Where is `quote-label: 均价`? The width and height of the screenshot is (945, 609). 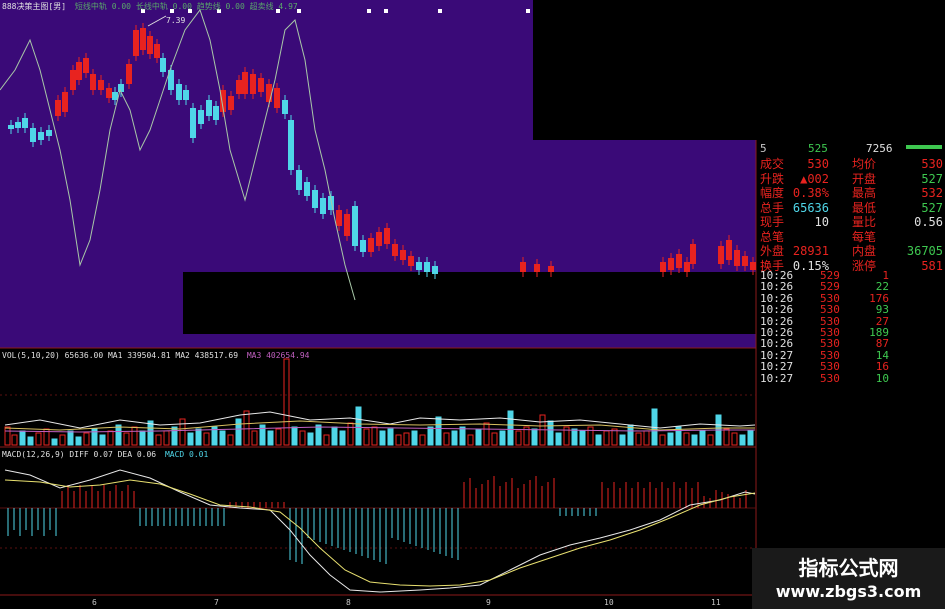
quote-label: 均价 is located at coordinates (864, 164).